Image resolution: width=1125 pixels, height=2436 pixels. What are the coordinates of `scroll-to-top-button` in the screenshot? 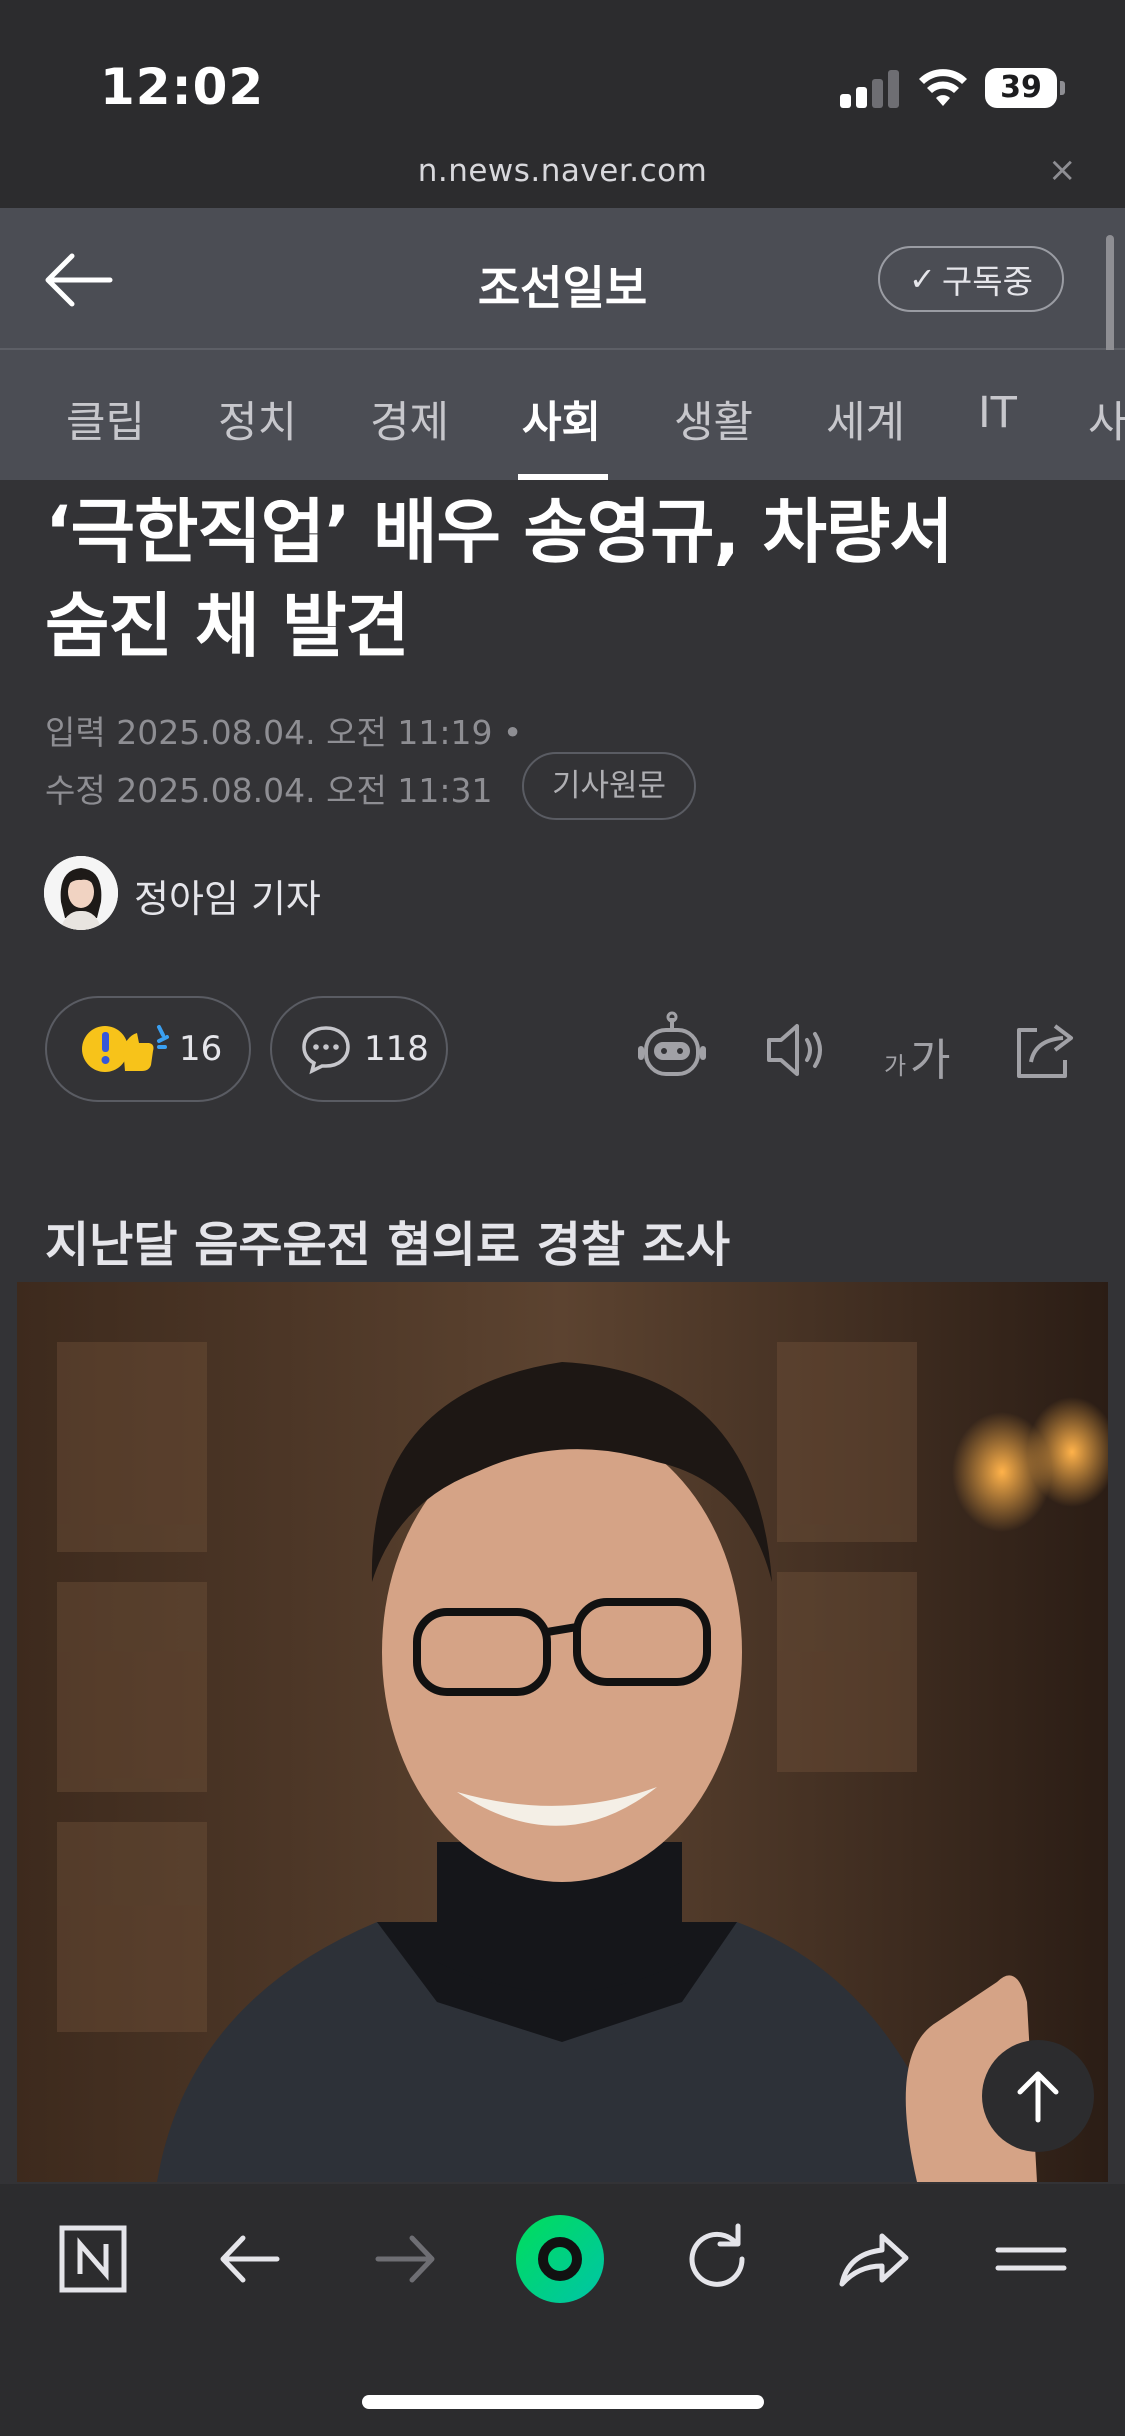 It's located at (1038, 2096).